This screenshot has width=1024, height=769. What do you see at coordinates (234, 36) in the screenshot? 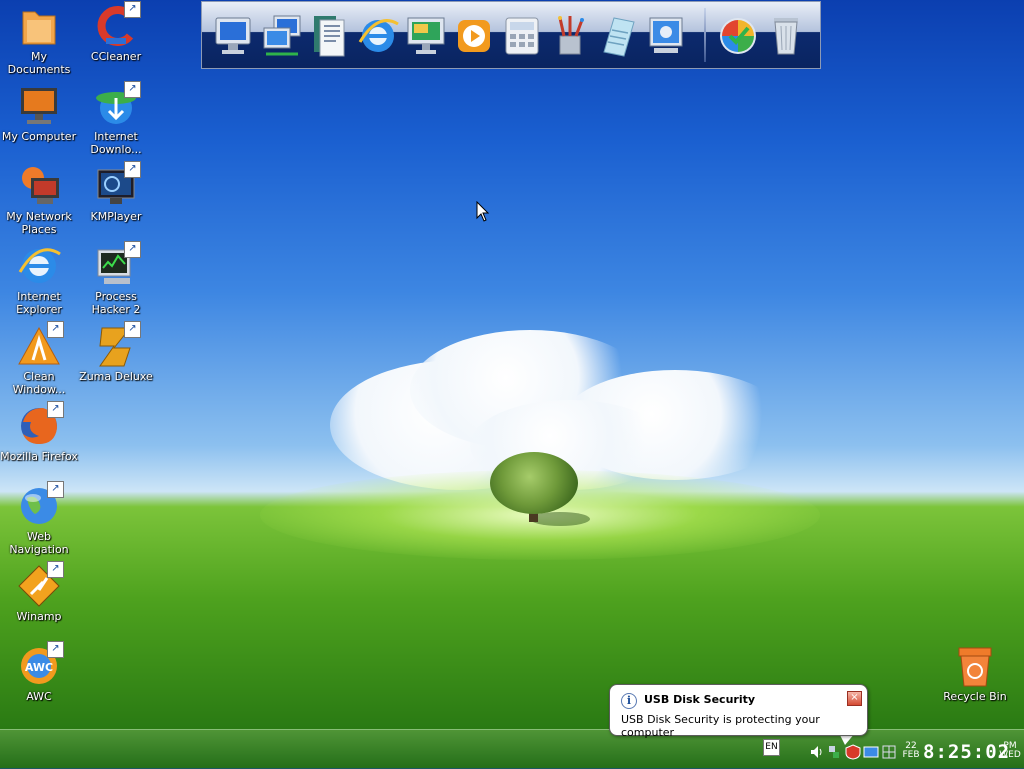
I see `dock-desktop-monitor-icon` at bounding box center [234, 36].